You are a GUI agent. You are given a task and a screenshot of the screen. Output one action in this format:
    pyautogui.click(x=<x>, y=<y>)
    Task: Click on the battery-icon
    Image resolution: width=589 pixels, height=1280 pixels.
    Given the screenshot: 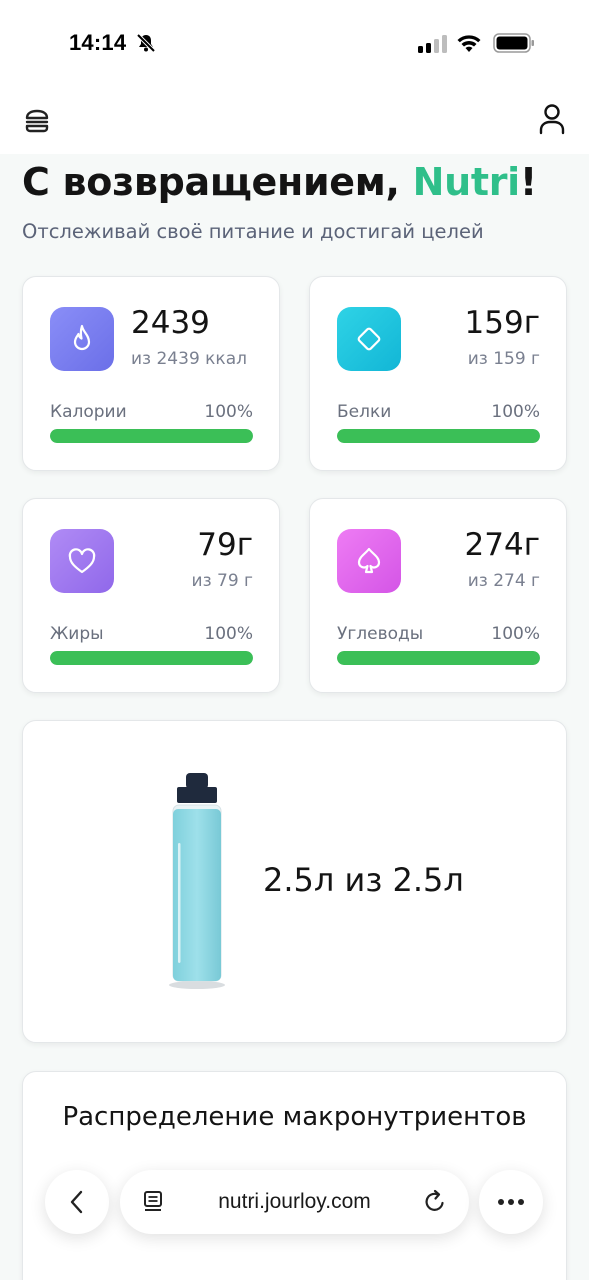 What is the action you would take?
    pyautogui.click(x=513, y=43)
    